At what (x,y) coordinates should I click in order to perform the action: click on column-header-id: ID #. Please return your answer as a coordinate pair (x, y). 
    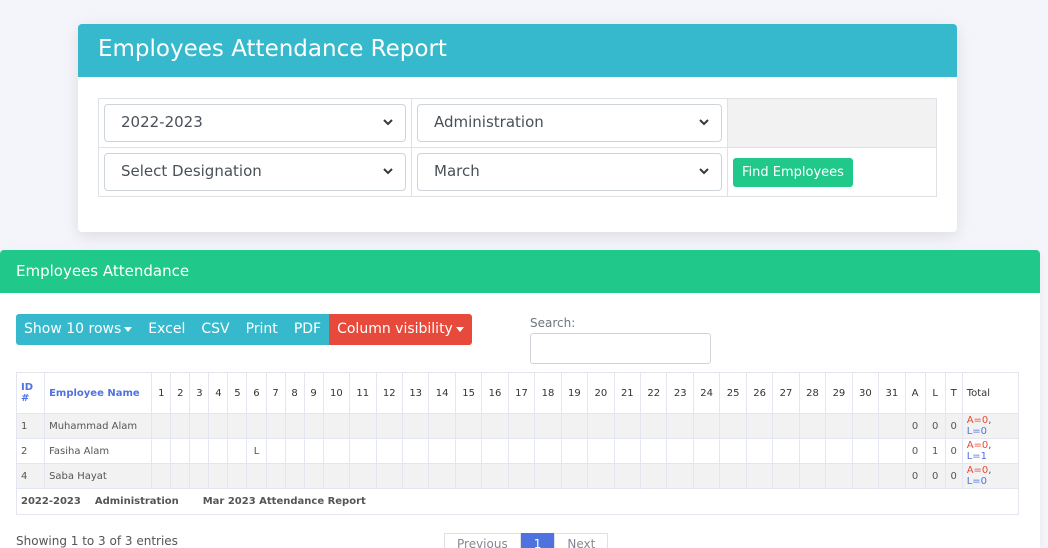
    Looking at the image, I should click on (30, 393).